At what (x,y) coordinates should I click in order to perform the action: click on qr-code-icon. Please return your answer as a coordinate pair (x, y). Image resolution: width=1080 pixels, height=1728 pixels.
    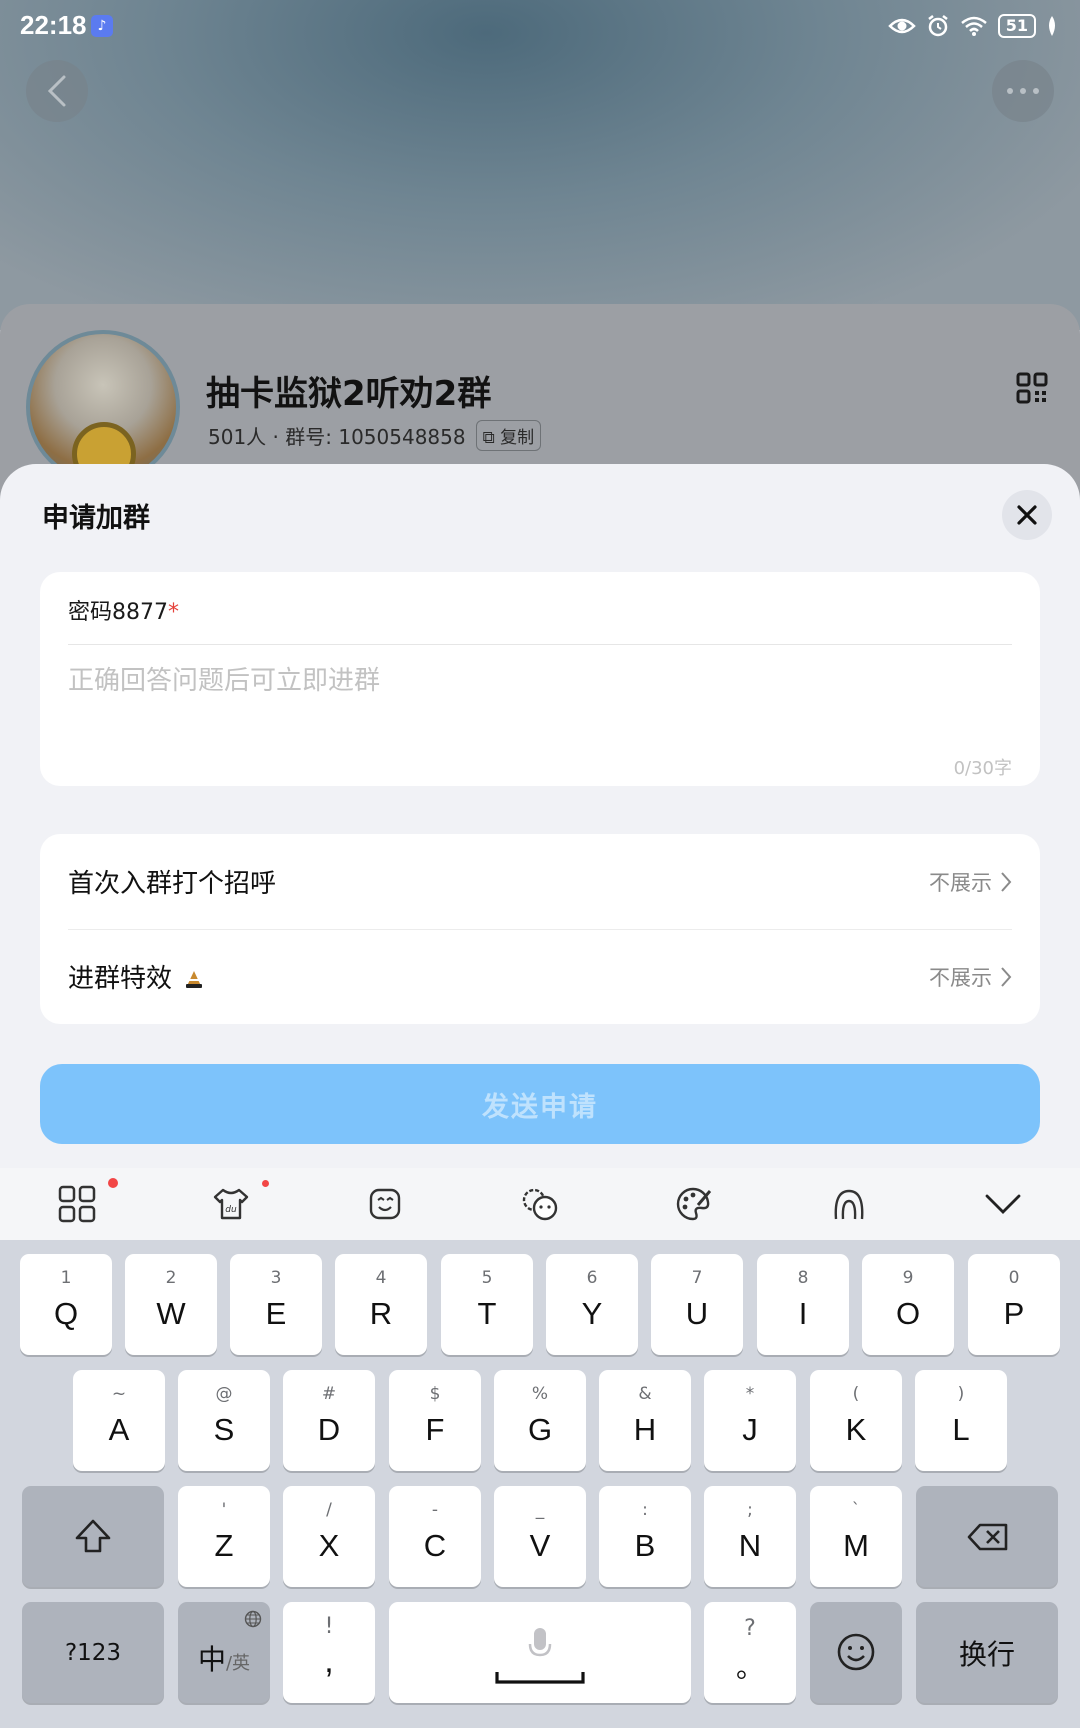
    Looking at the image, I should click on (1032, 388).